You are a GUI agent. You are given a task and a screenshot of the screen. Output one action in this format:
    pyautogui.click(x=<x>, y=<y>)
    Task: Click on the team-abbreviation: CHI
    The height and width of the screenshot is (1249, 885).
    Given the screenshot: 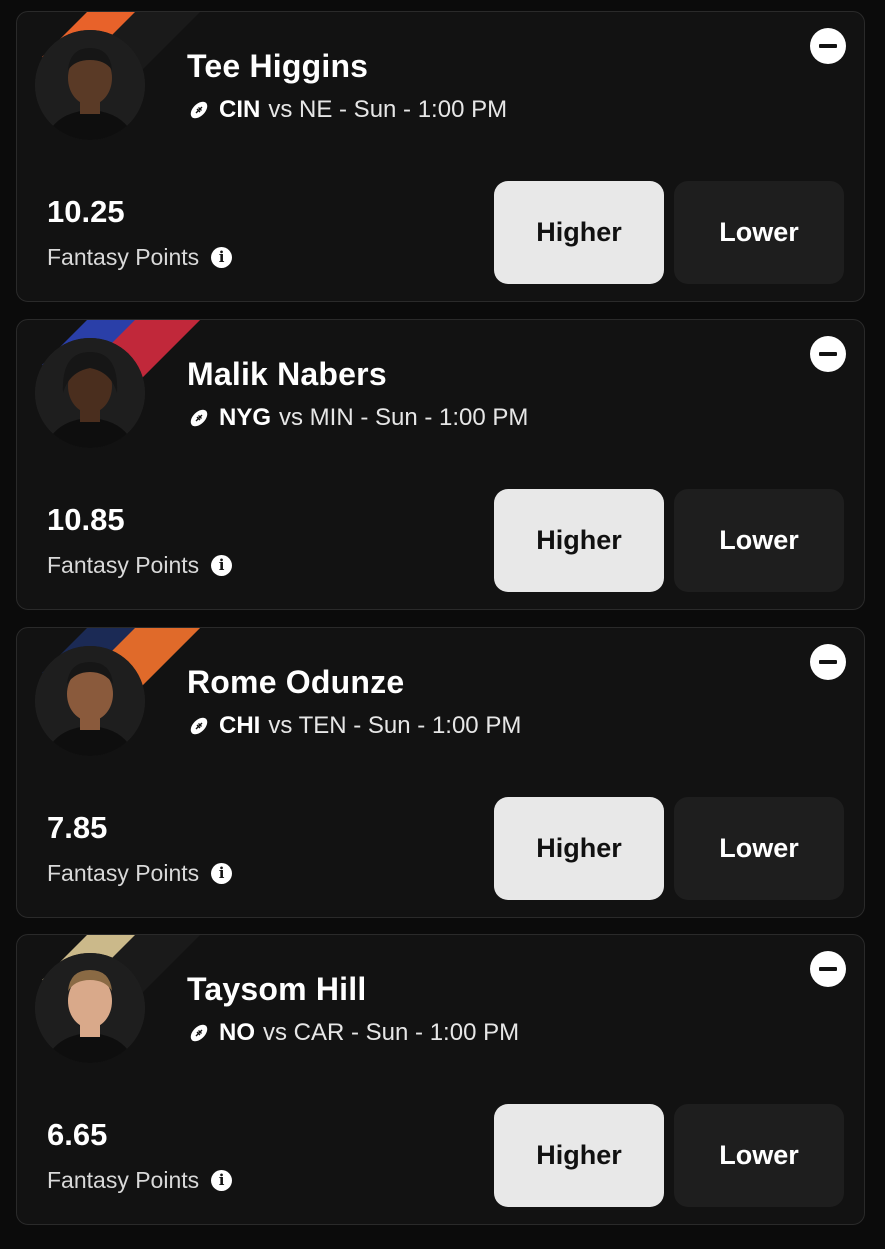 What is the action you would take?
    pyautogui.click(x=240, y=725)
    